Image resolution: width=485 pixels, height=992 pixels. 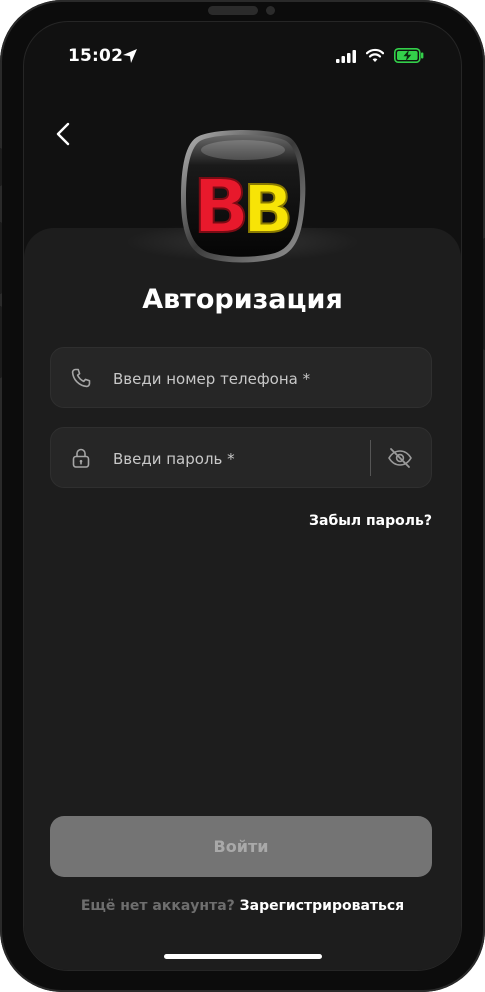 I want to click on home-indicator, so click(x=243, y=956).